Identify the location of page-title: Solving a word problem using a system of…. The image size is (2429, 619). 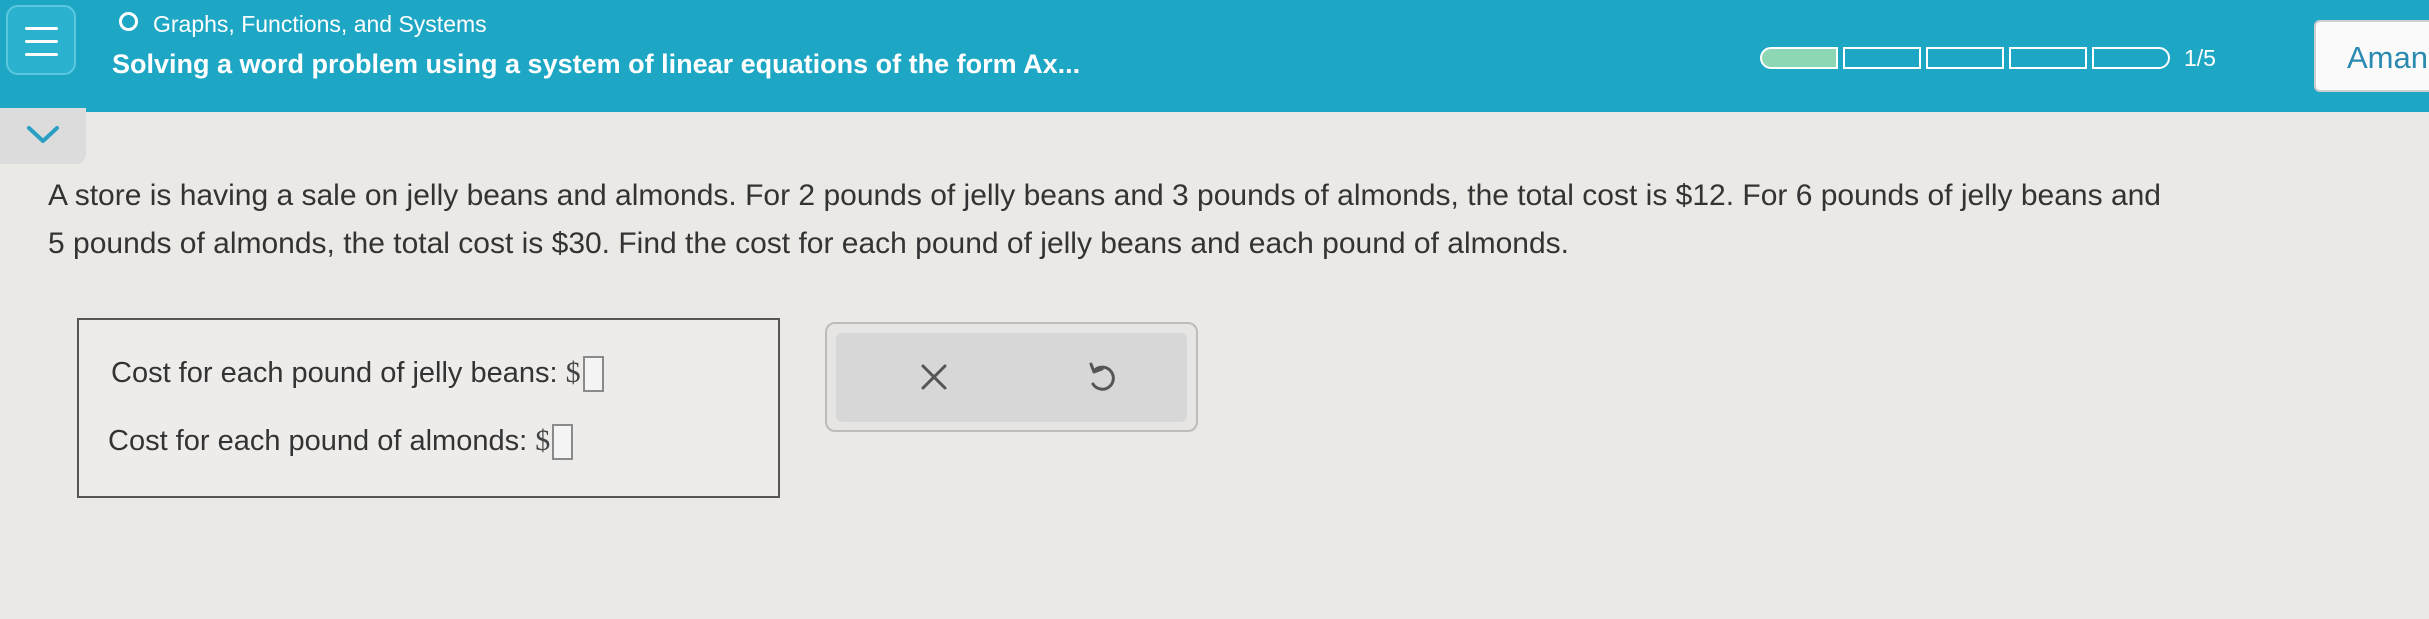
(596, 64).